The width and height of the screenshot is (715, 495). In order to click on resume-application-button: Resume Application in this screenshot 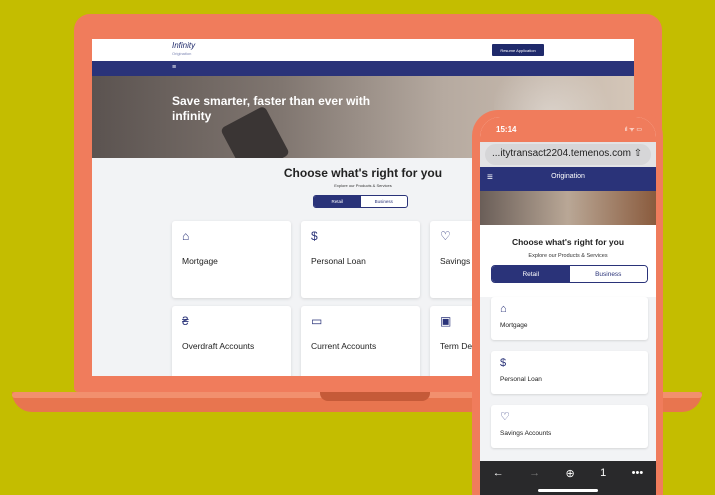, I will do `click(518, 50)`.